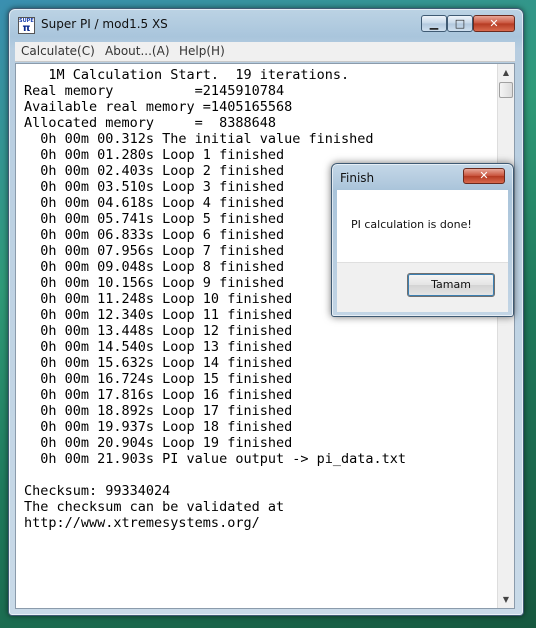 Image resolution: width=536 pixels, height=628 pixels. What do you see at coordinates (506, 72) in the screenshot?
I see `scroll-up-icon: ▲` at bounding box center [506, 72].